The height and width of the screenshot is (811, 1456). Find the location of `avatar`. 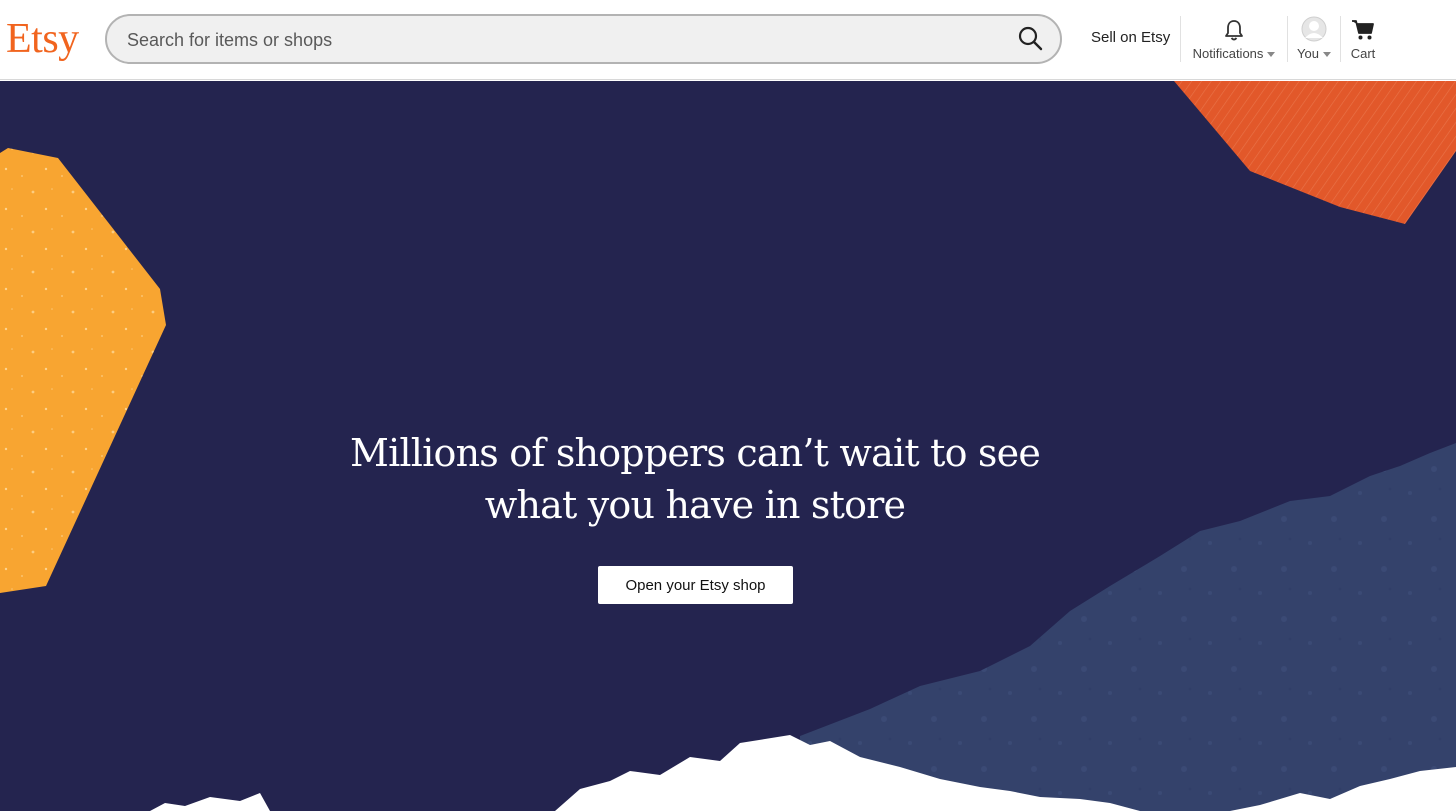

avatar is located at coordinates (1314, 29).